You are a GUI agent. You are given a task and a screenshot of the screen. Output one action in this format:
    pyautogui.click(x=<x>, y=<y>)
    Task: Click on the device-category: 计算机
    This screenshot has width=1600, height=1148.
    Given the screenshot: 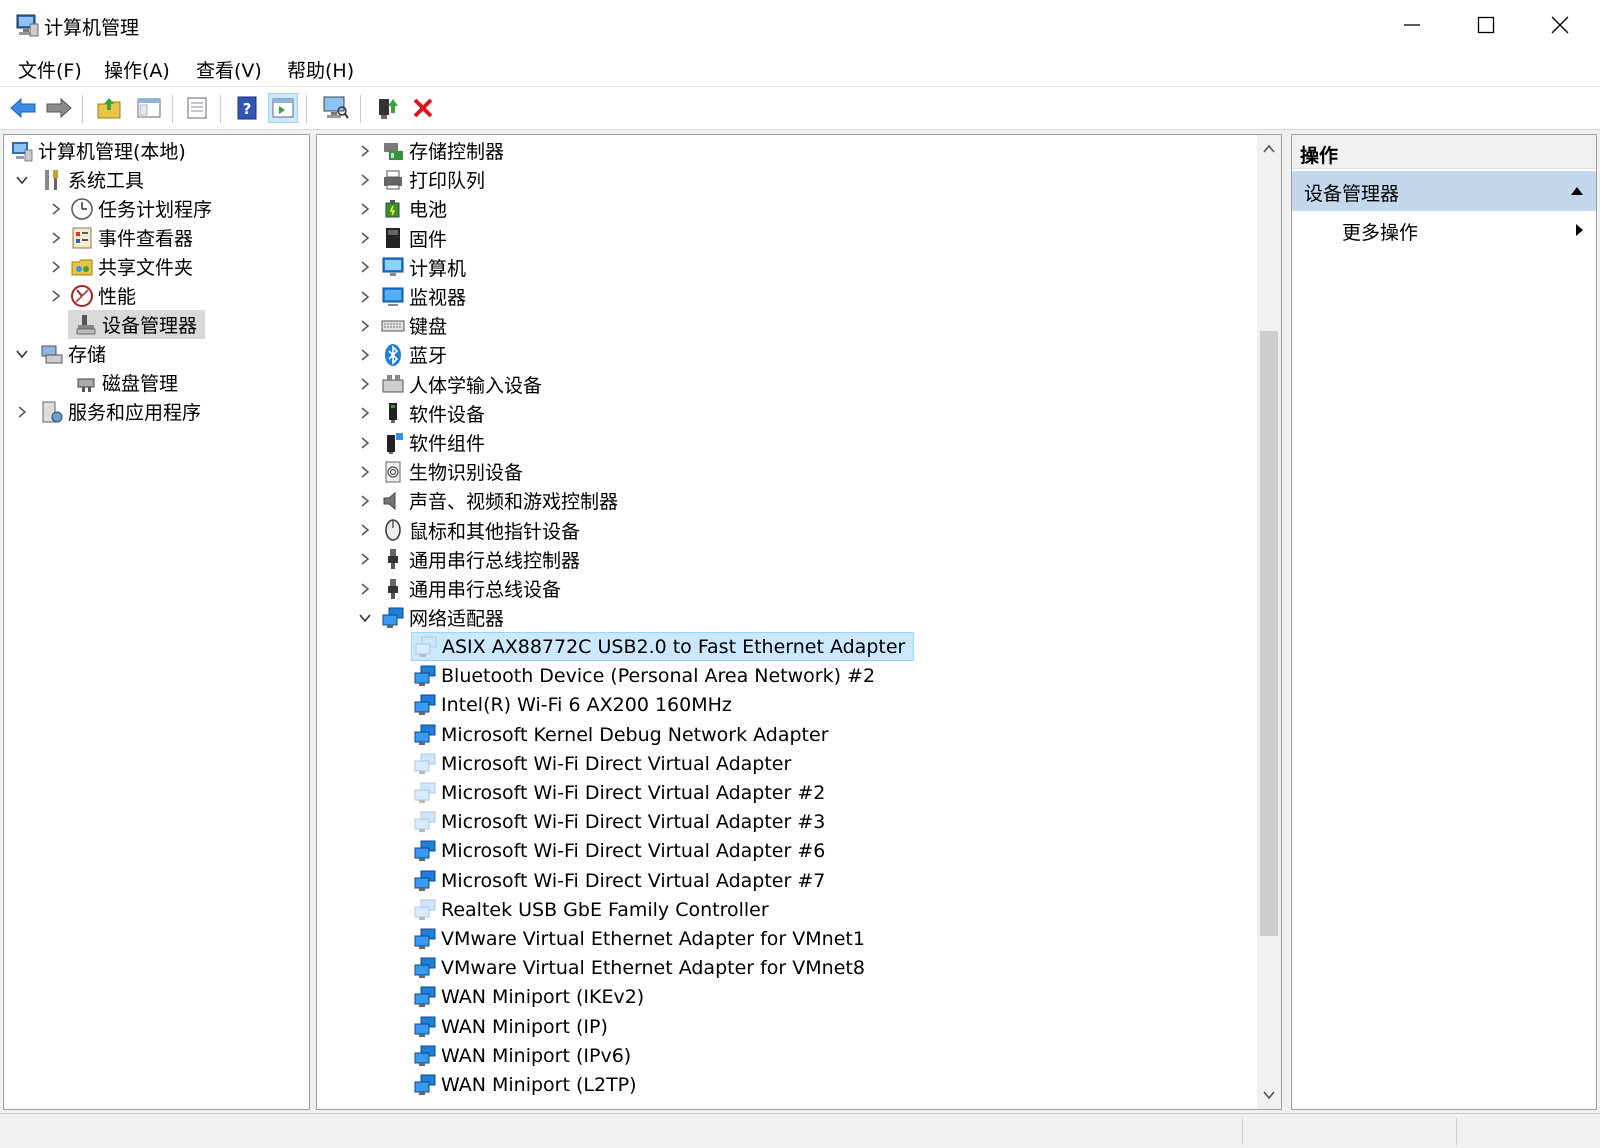 What is the action you would take?
    pyautogui.click(x=413, y=267)
    